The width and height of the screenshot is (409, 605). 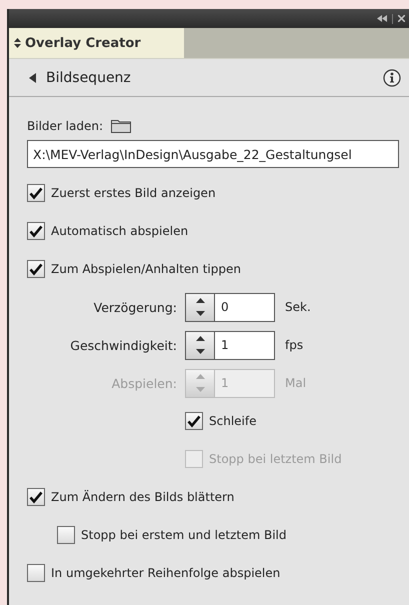 I want to click on section-title: Bildsequenz, so click(x=89, y=78).